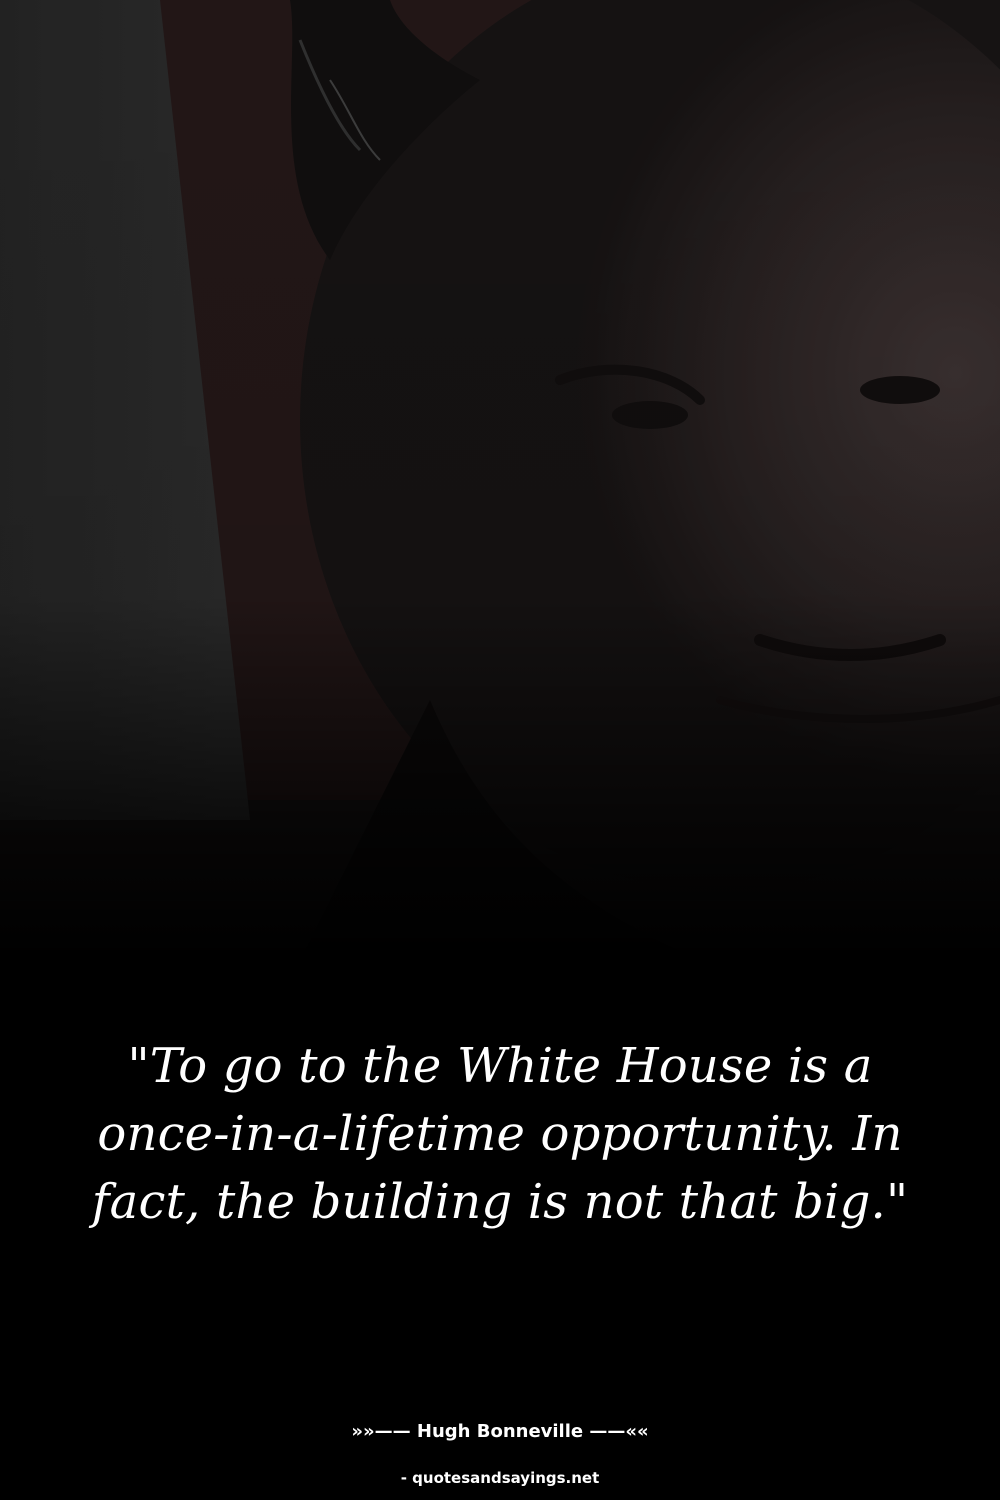 This screenshot has width=1000, height=1500. Describe the element at coordinates (500, 1431) in the screenshot. I see `author-attribution: »»—— Hugh Bonneville ——««` at that location.